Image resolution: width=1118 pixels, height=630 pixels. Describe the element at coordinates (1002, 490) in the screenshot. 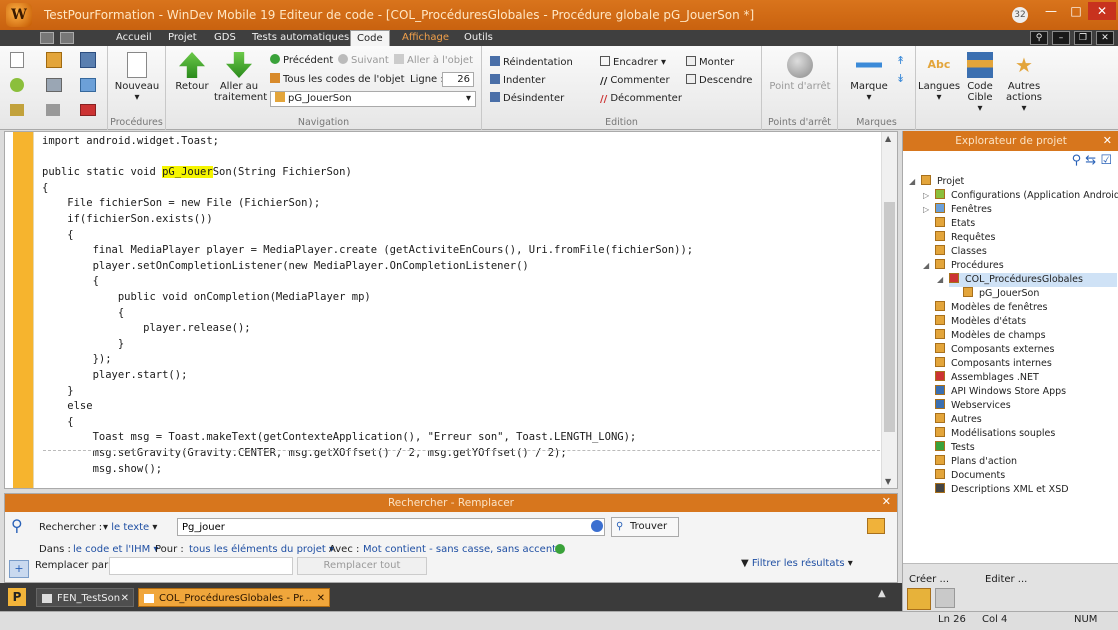

I see `tree-item: Descriptions XML et XSD` at that location.